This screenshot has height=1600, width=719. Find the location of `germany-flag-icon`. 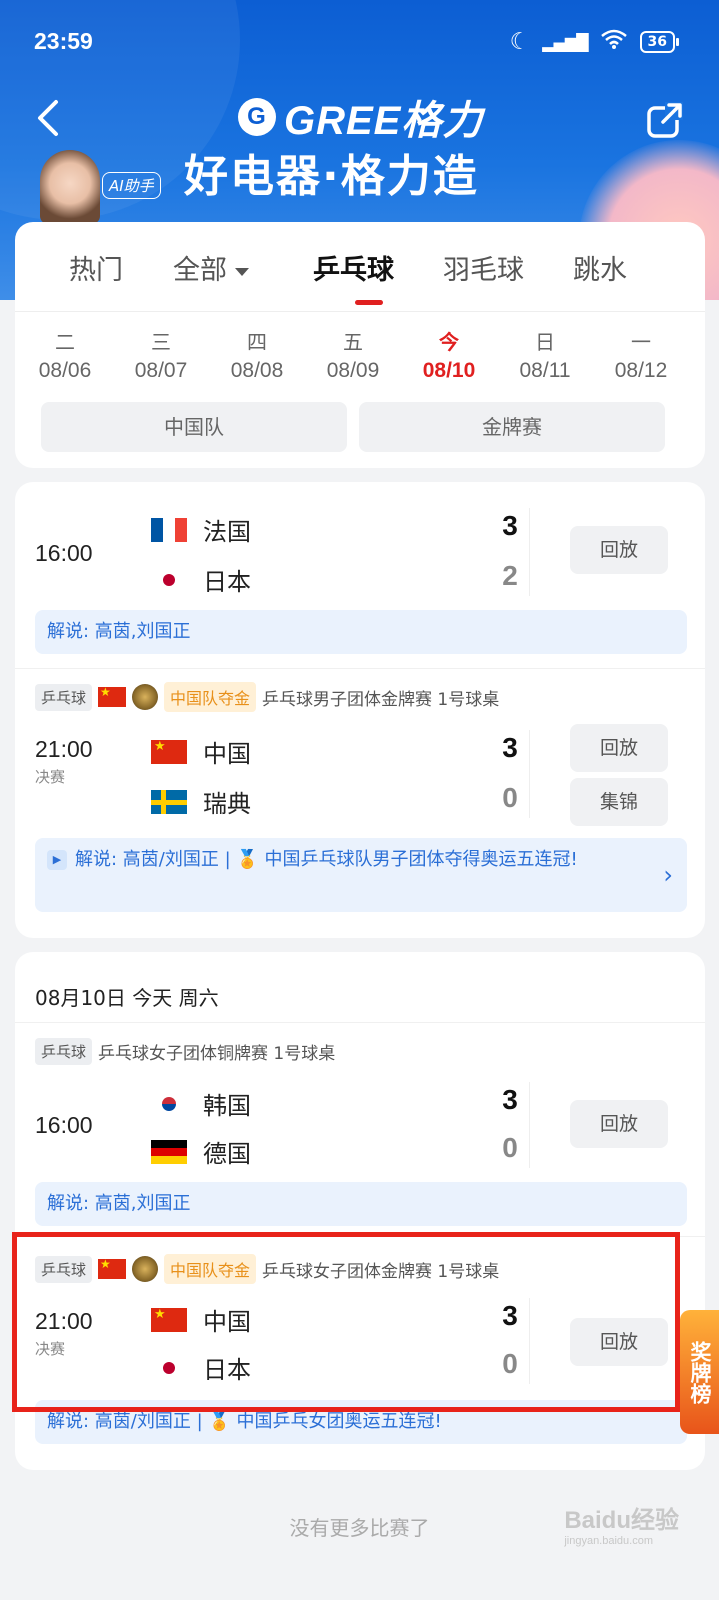

germany-flag-icon is located at coordinates (169, 1151).